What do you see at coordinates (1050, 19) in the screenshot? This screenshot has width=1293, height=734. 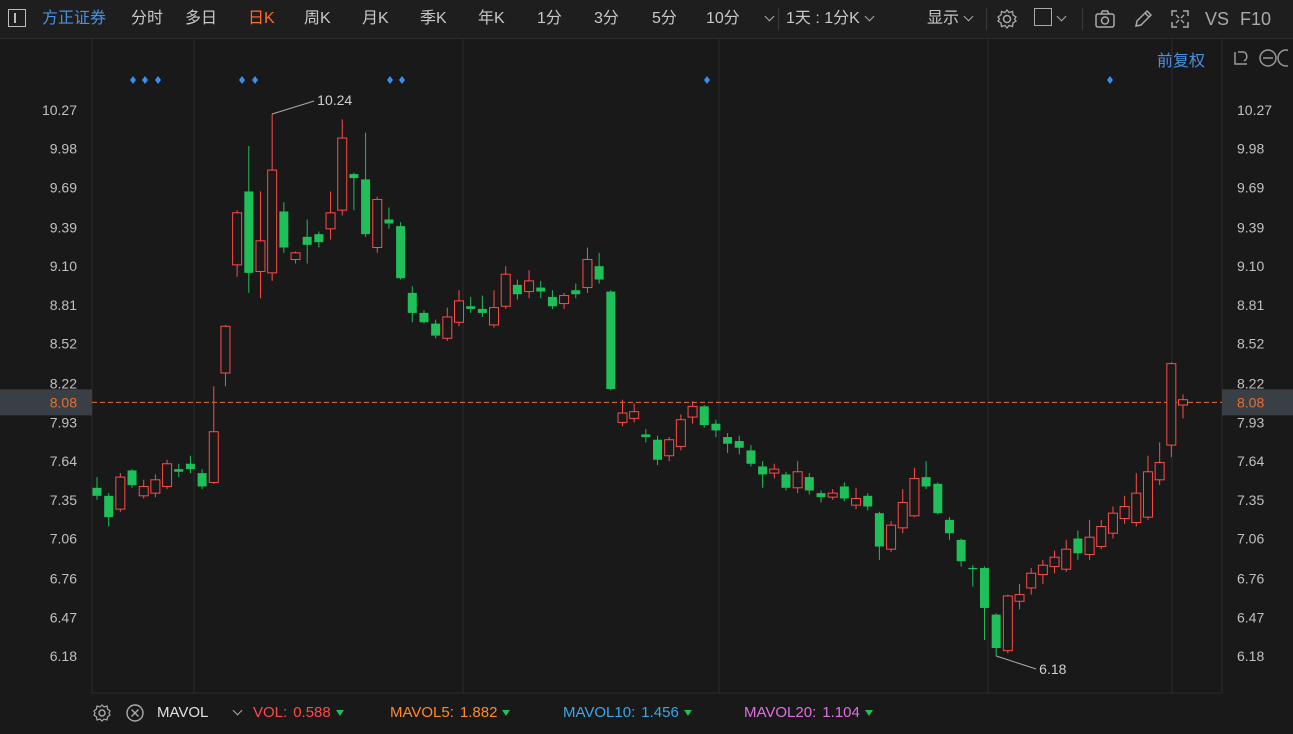 I see `layout-dropdown` at bounding box center [1050, 19].